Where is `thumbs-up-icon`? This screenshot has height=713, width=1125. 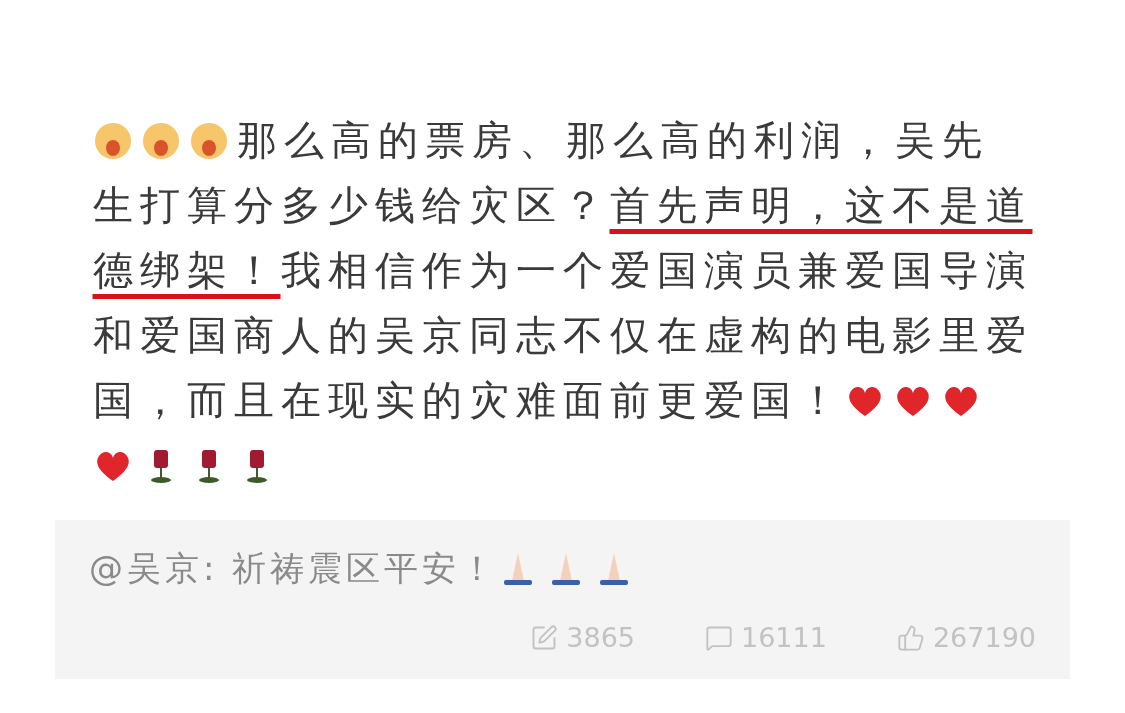
thumbs-up-icon is located at coordinates (910, 637).